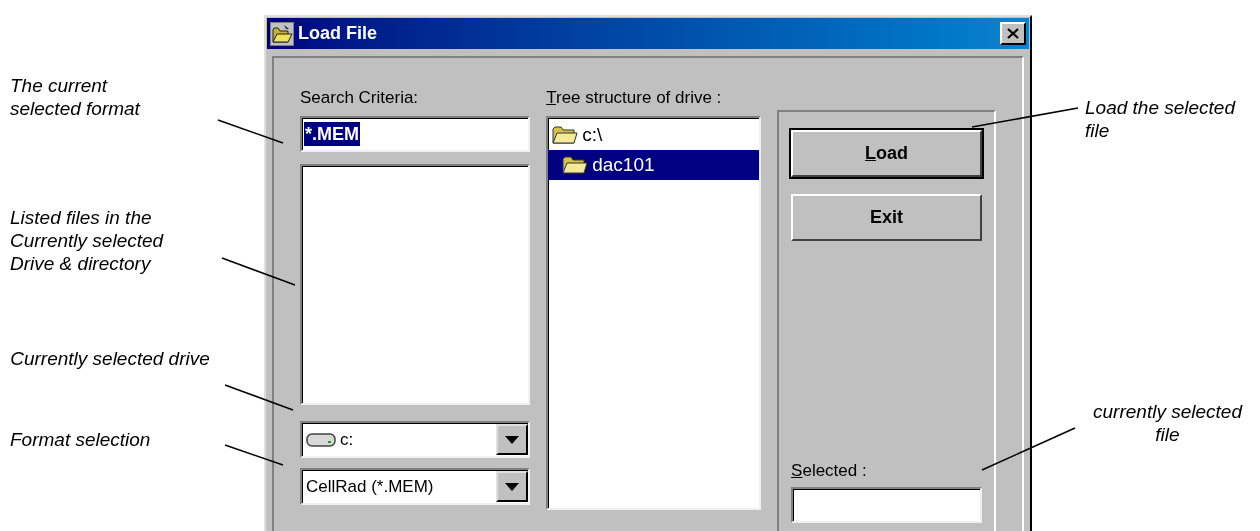 The width and height of the screenshot is (1260, 531). I want to click on open-folder-icon, so click(282, 33).